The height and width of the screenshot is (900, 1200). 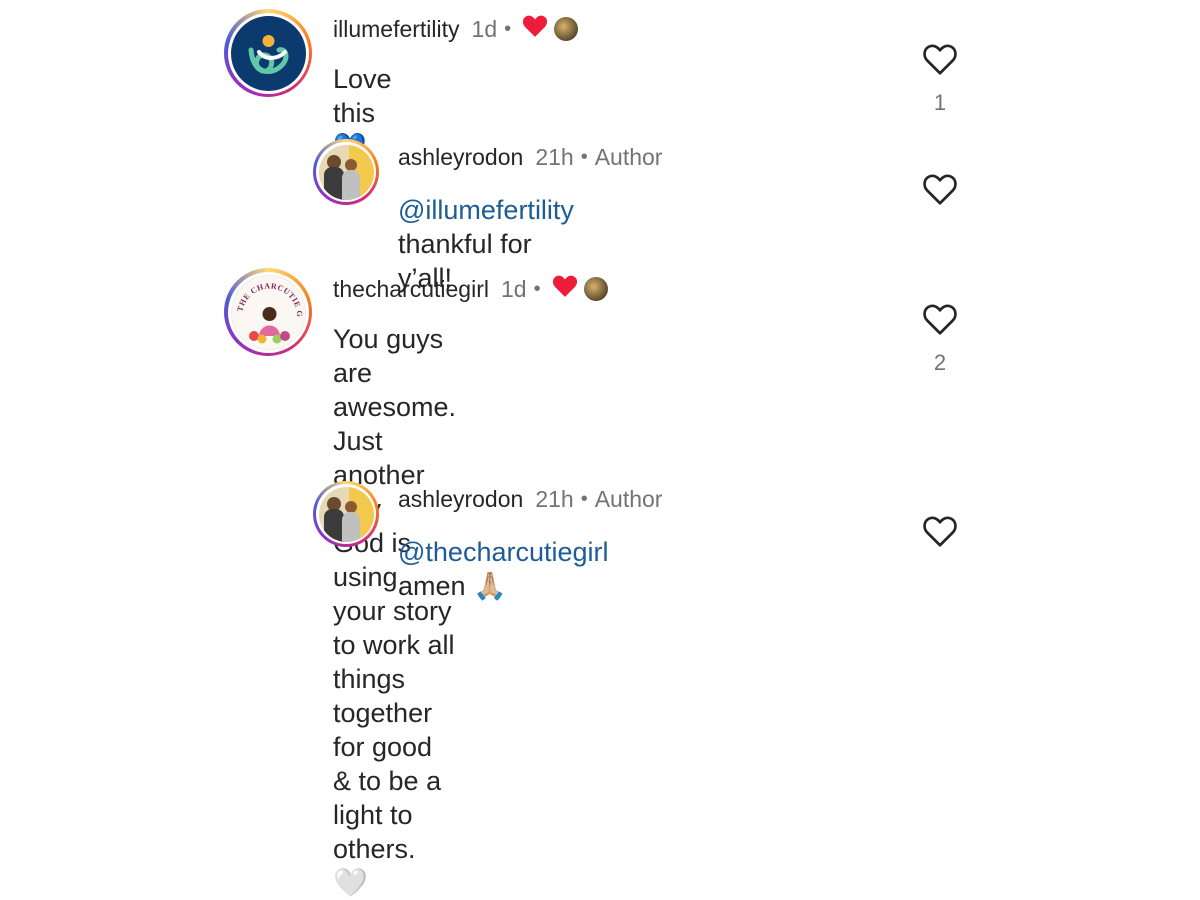 I want to click on avatar-thecharcutiegirl: THE CHARCUTIE GIRL, so click(x=268, y=312).